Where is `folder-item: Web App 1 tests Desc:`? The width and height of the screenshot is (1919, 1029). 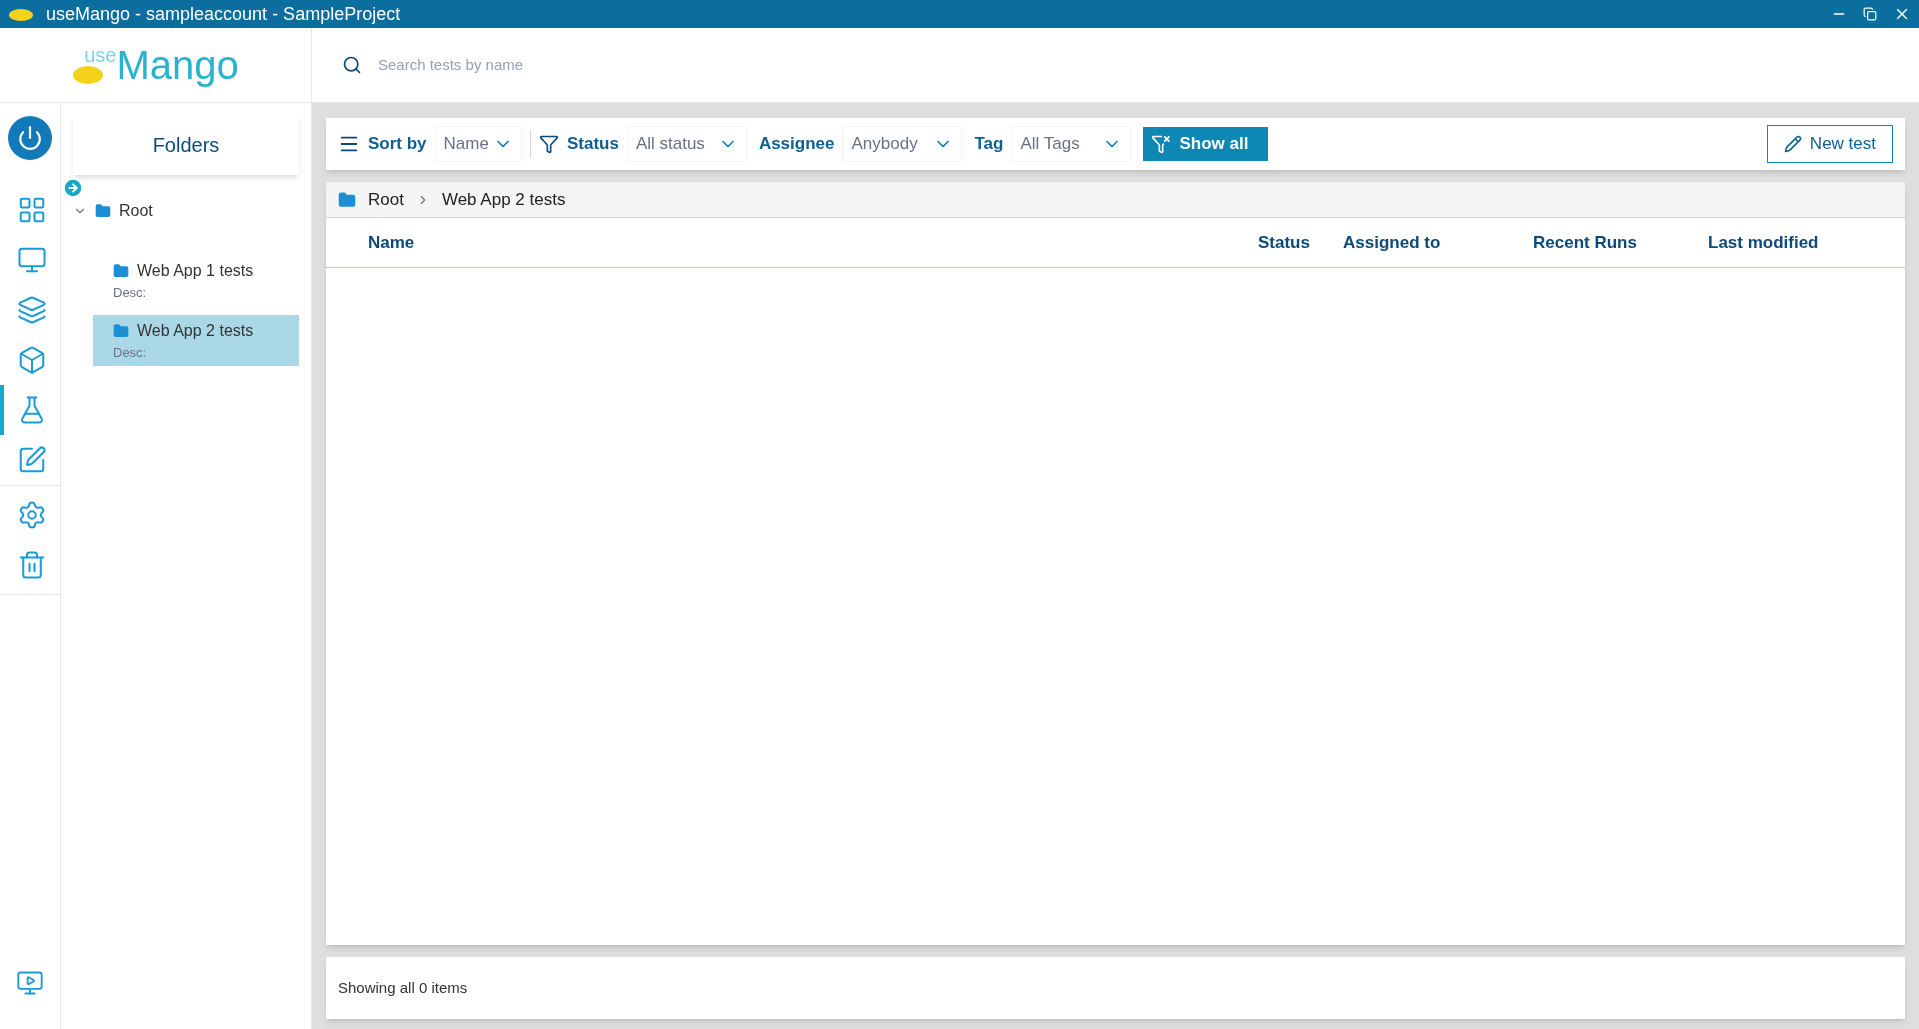 folder-item: Web App 1 tests Desc: is located at coordinates (196, 281).